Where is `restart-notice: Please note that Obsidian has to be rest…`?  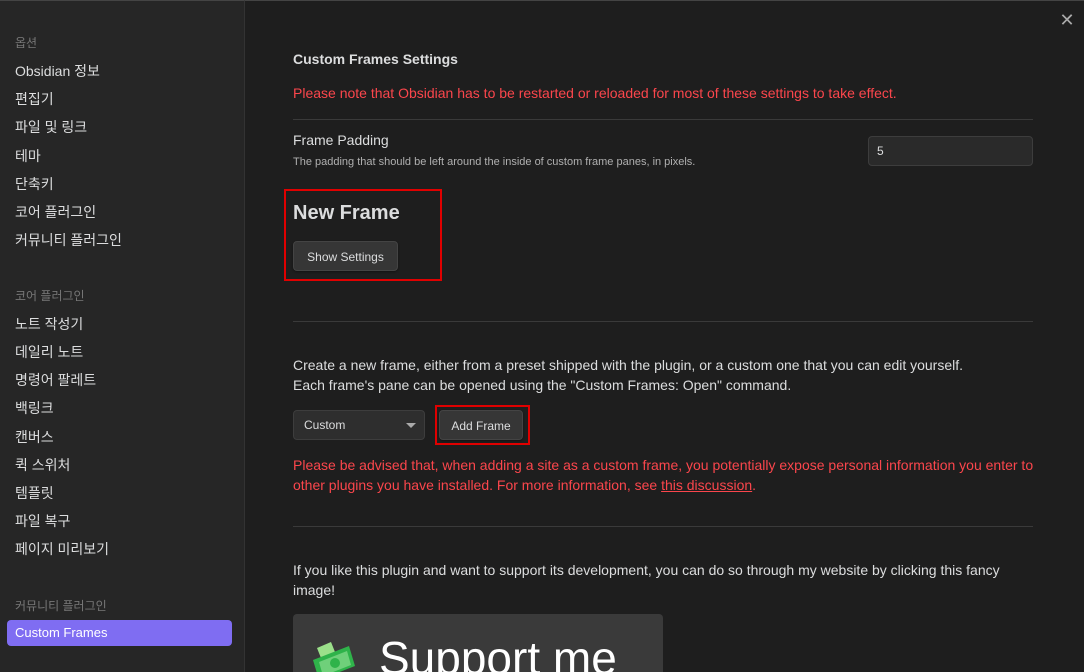
restart-notice: Please note that Obsidian has to be rest… is located at coordinates (595, 93).